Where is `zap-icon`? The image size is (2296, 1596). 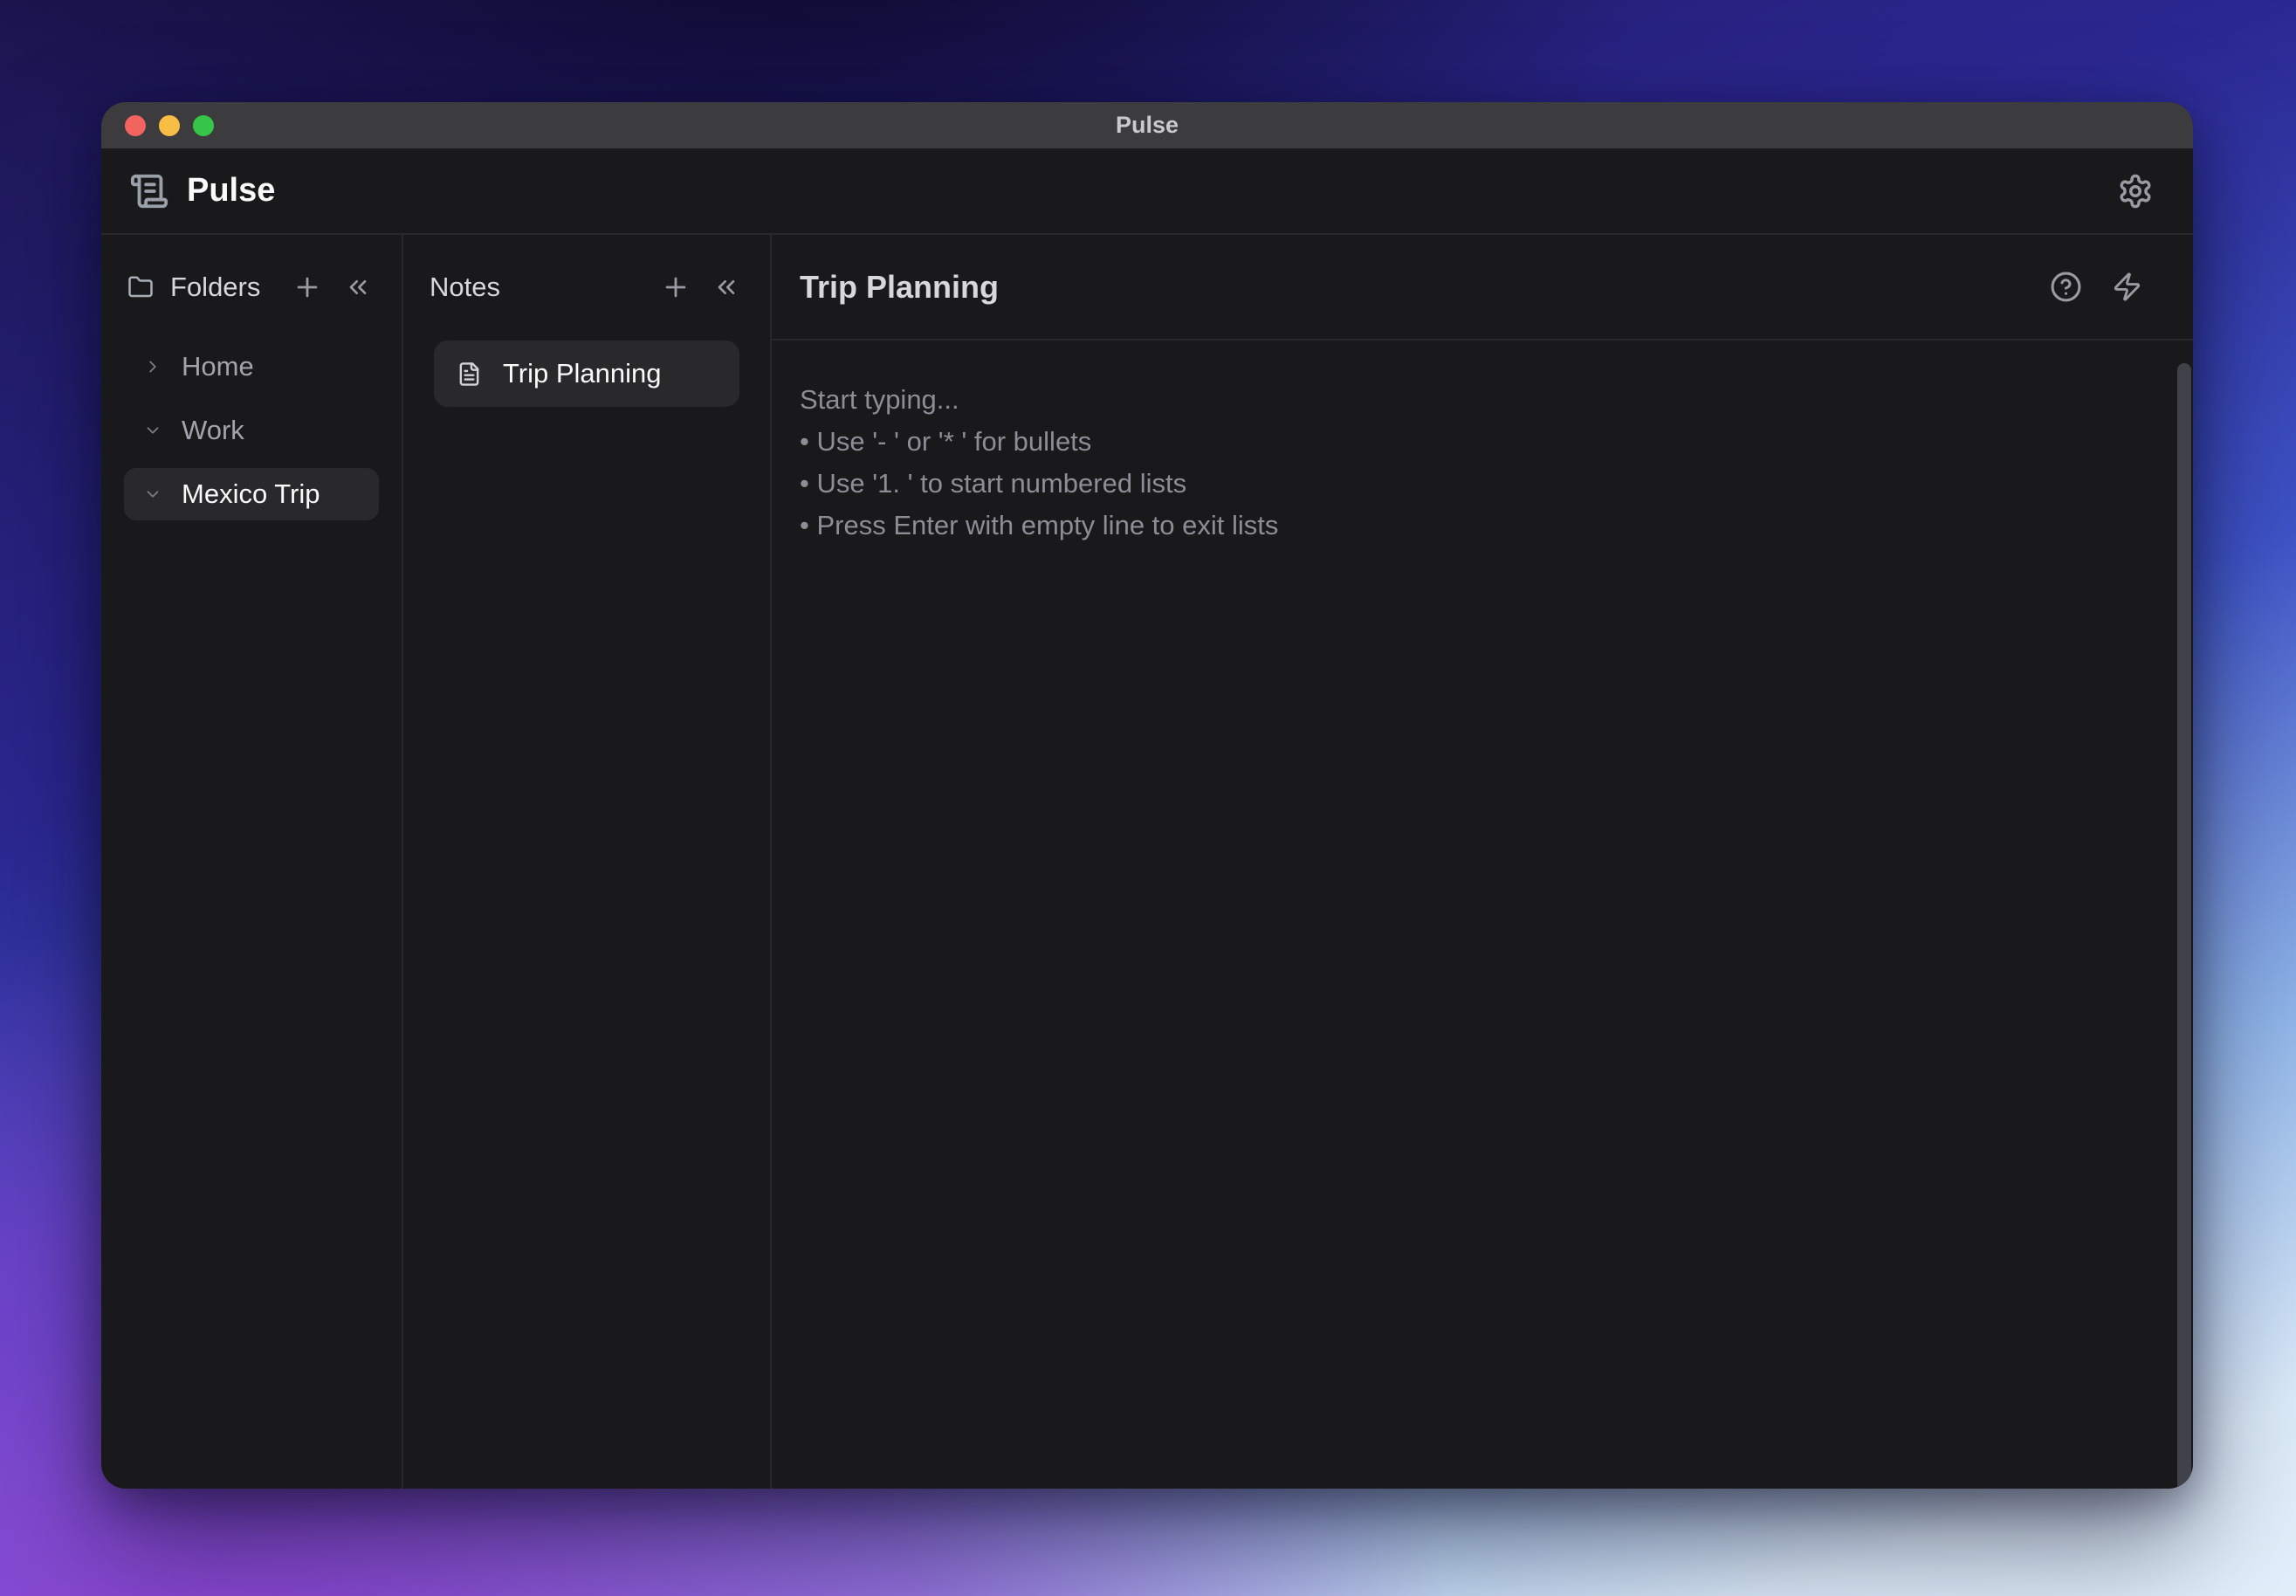
zap-icon is located at coordinates (2127, 287).